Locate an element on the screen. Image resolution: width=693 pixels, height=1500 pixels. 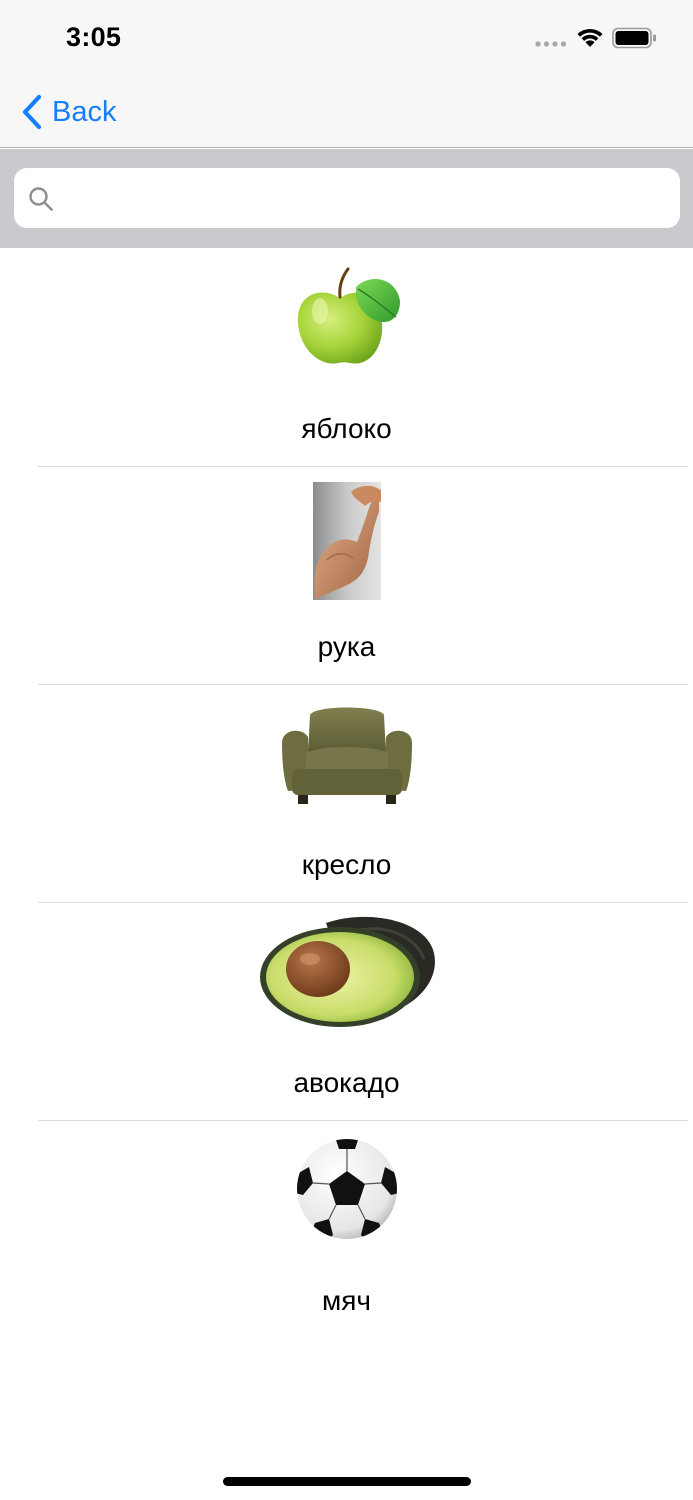
soccer-ball-image is located at coordinates (346, 1189).